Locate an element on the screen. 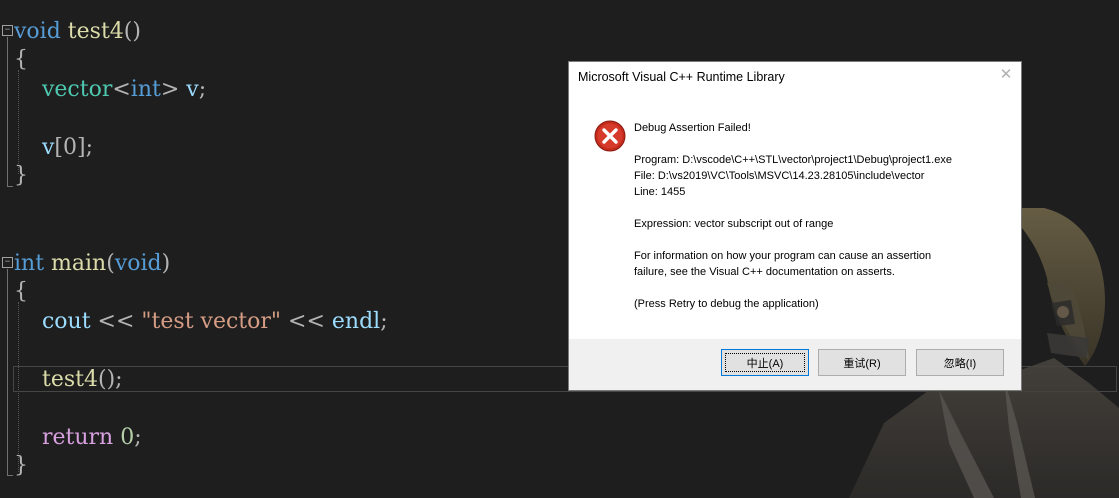 This screenshot has height=498, width=1119. abort-button: 中止(A) is located at coordinates (765, 362).